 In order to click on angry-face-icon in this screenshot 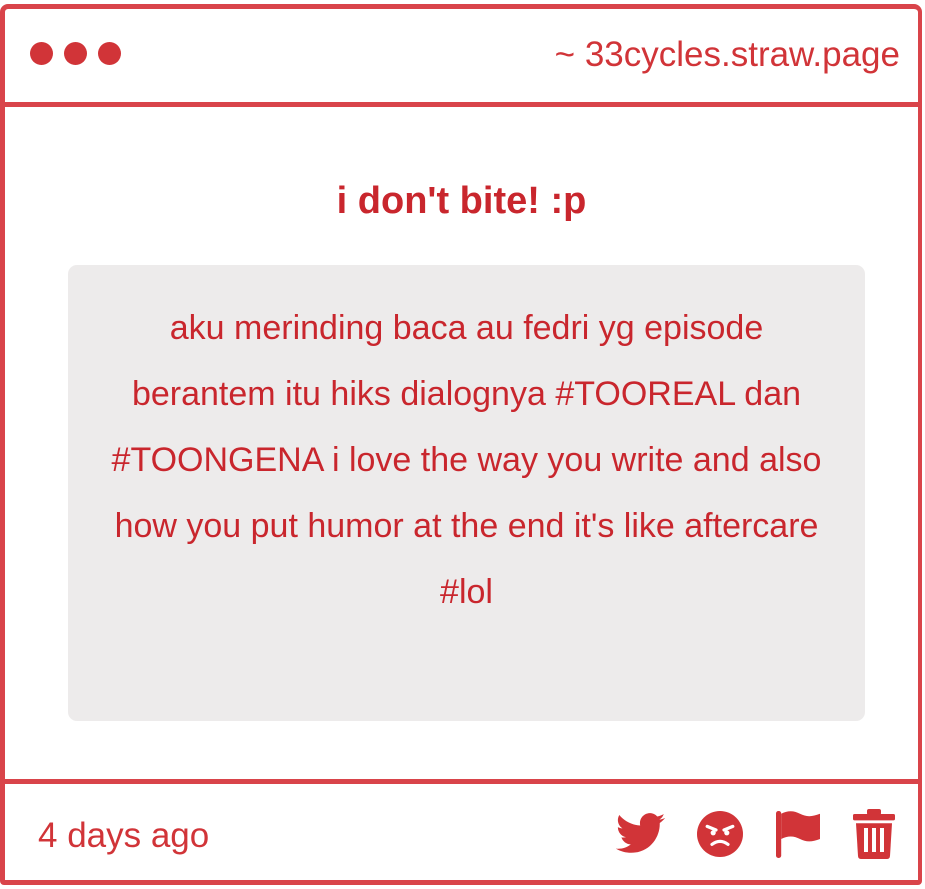, I will do `click(720, 834)`.